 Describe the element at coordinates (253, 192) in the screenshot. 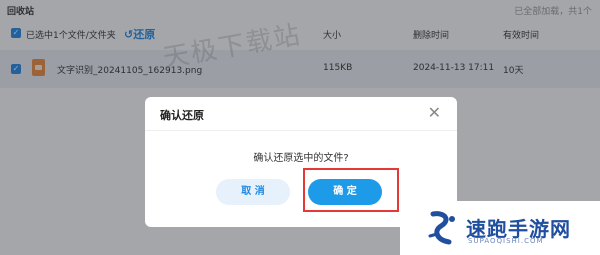

I see `cancel-button: 取 消` at that location.